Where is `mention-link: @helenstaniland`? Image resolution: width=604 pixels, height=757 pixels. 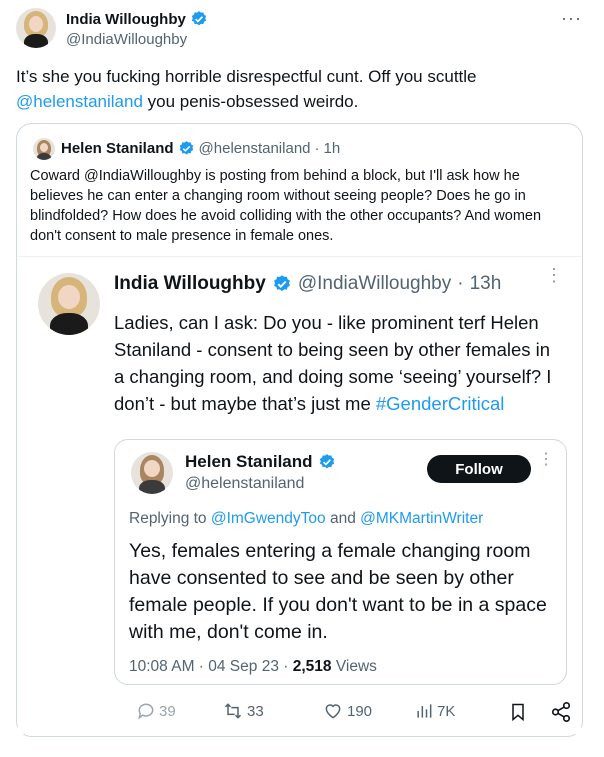 mention-link: @helenstaniland is located at coordinates (79, 101).